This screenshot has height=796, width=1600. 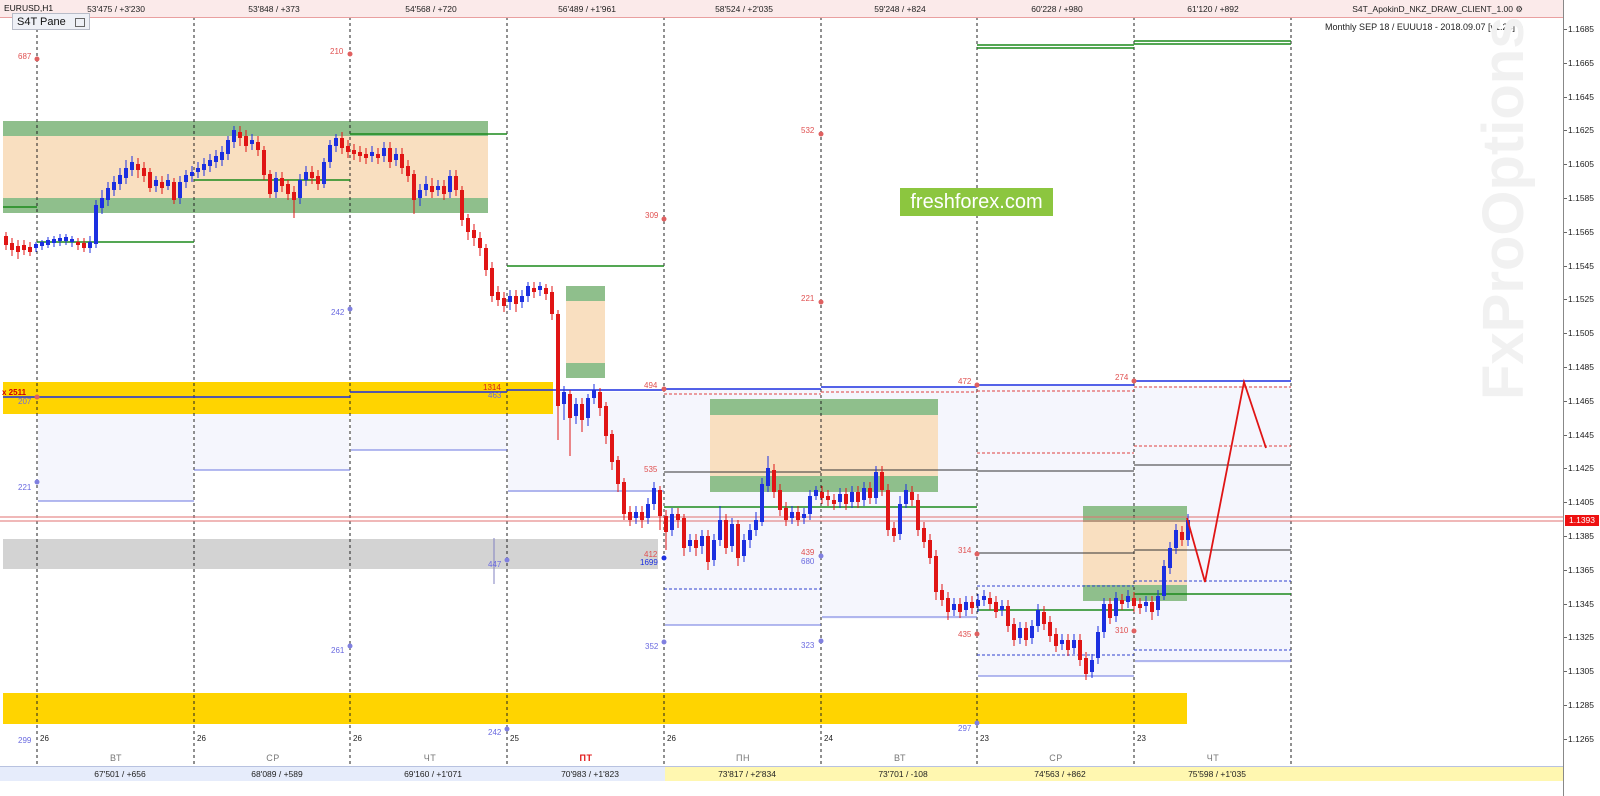 What do you see at coordinates (1581, 738) in the screenshot?
I see `price-tick-label: 1.1265` at bounding box center [1581, 738].